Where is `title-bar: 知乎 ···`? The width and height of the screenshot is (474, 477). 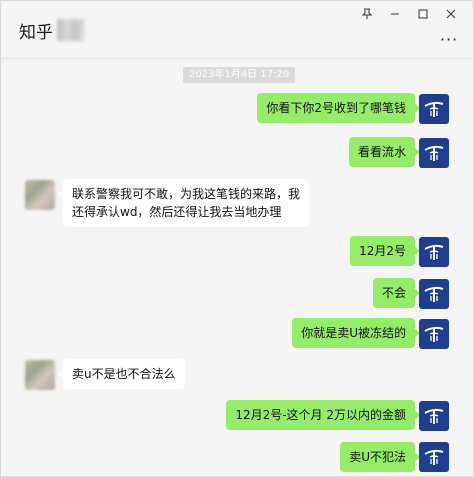
title-bar: 知乎 ··· is located at coordinates (237, 30).